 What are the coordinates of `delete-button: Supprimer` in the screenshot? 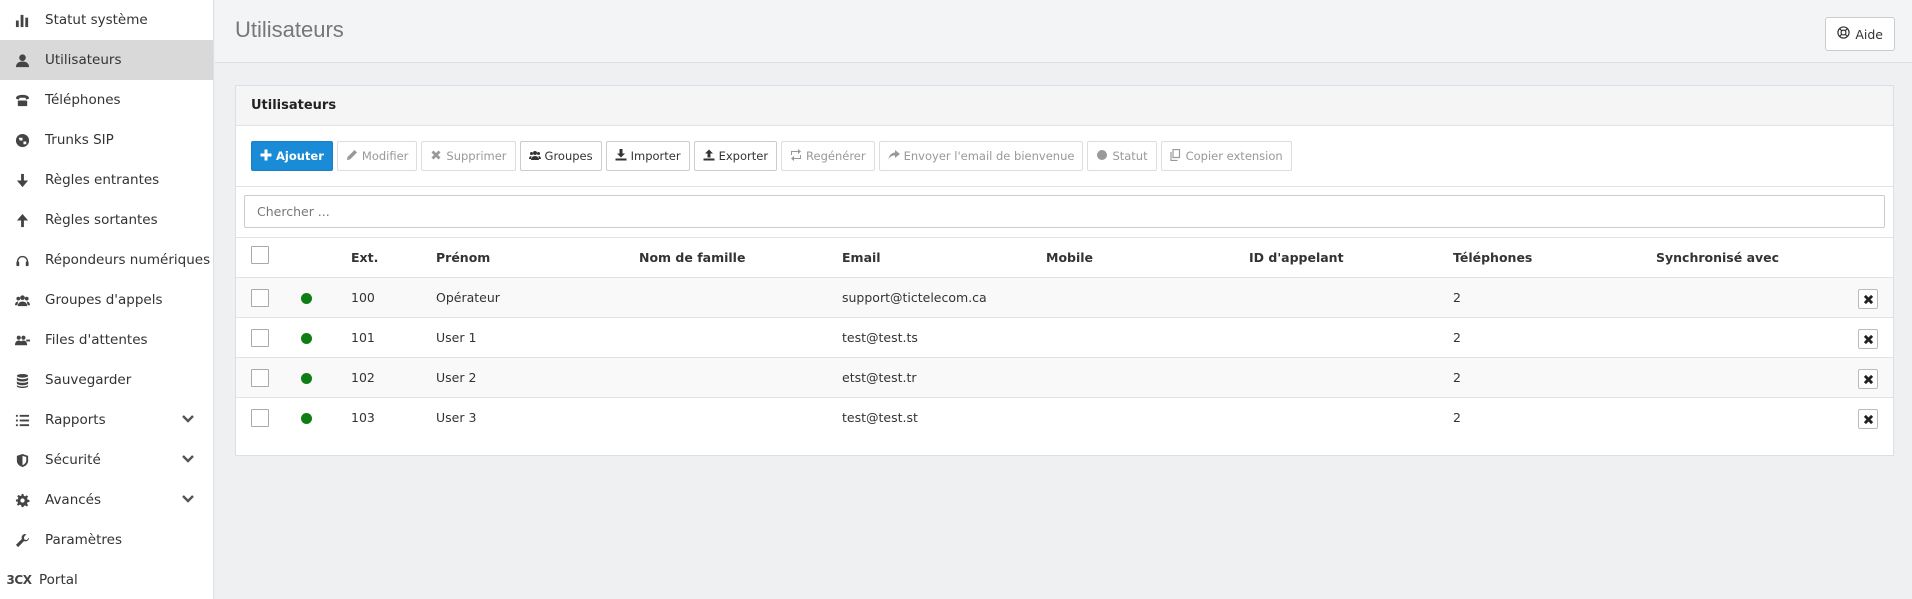 It's located at (468, 156).